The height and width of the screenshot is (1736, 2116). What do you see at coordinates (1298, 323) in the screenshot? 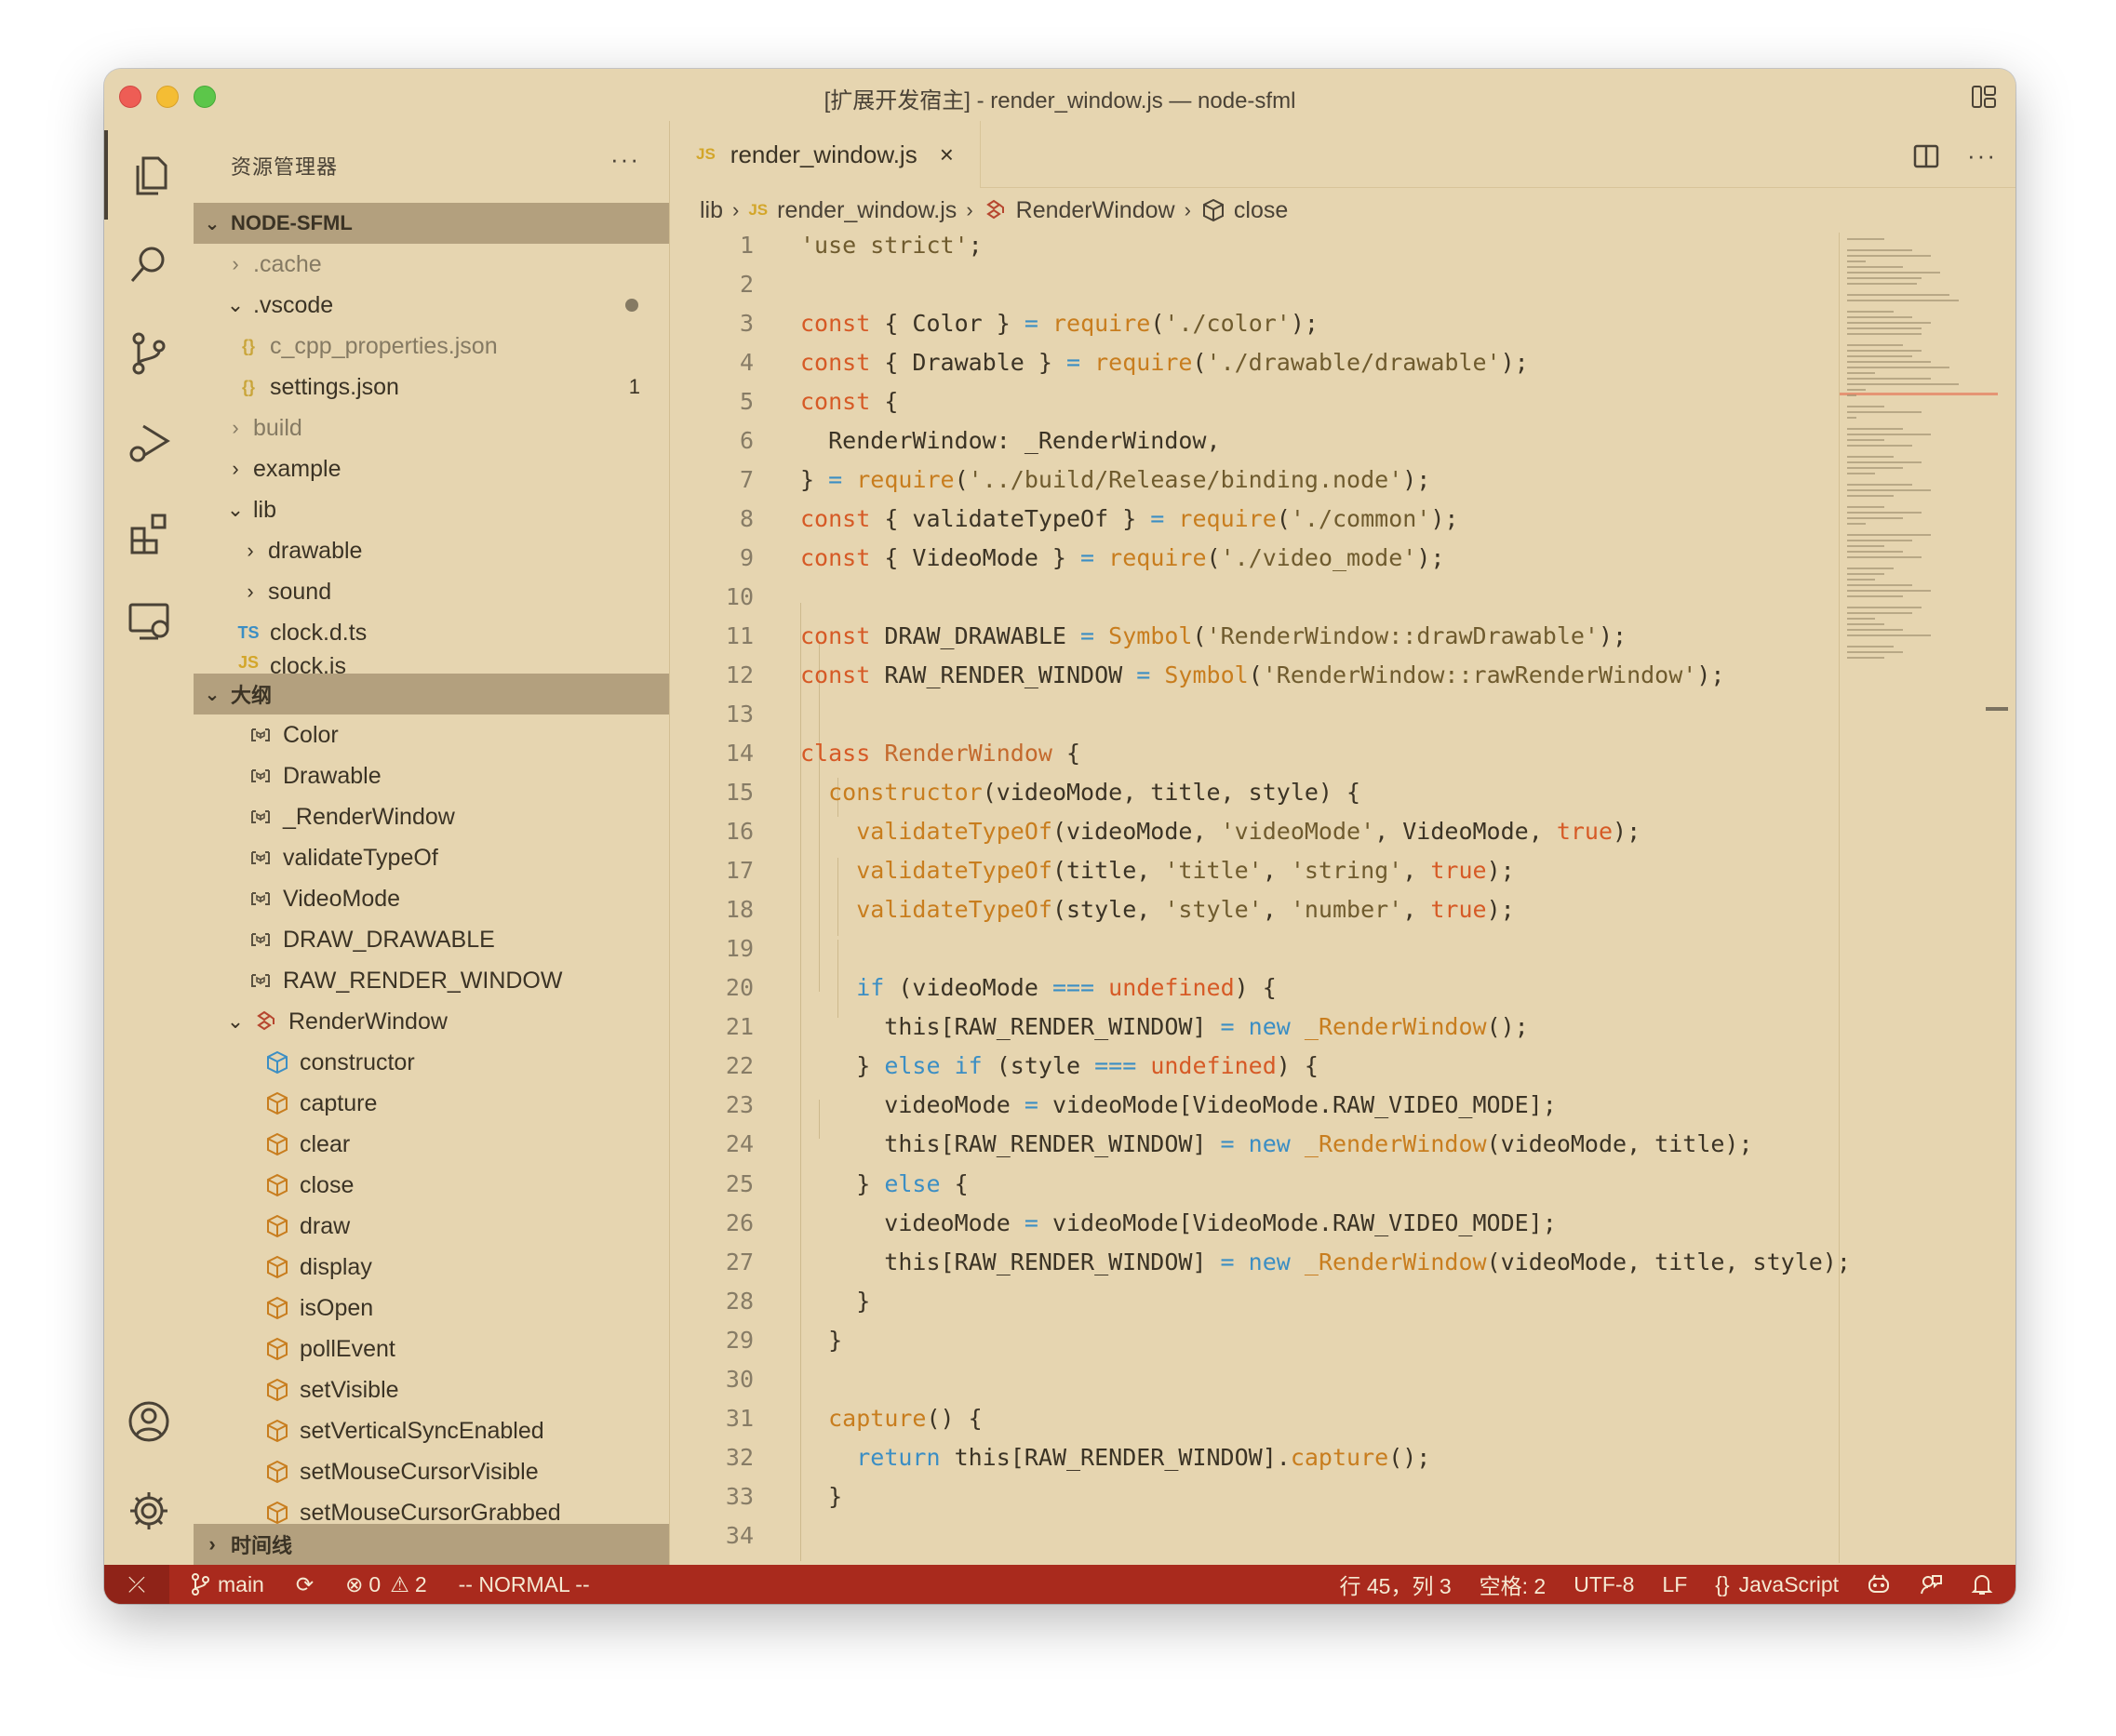
I see `code-line: 3 const { Color } = require('./color');` at bounding box center [1298, 323].